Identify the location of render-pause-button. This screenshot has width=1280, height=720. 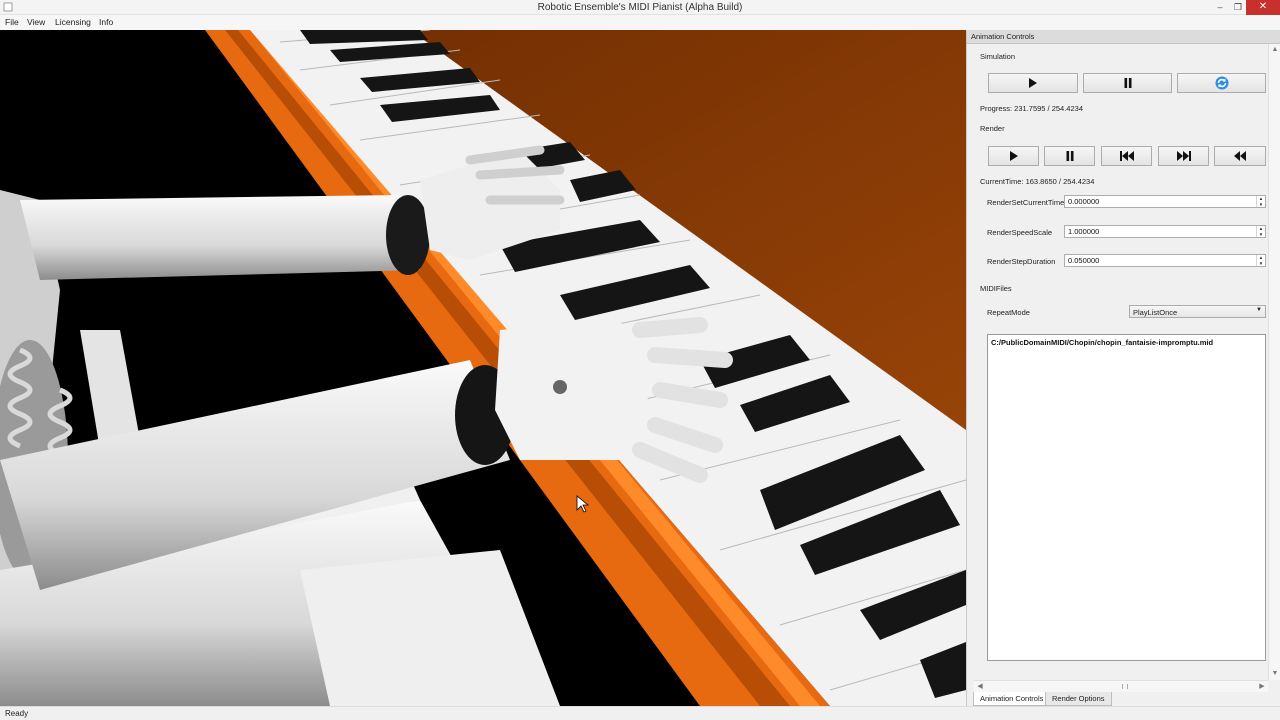
(1069, 156).